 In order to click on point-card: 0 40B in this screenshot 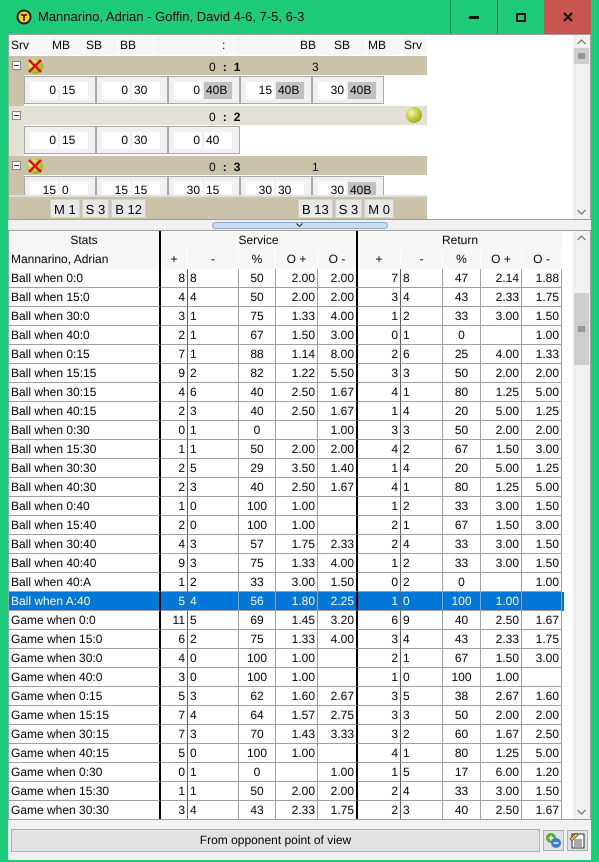, I will do `click(204, 90)`.